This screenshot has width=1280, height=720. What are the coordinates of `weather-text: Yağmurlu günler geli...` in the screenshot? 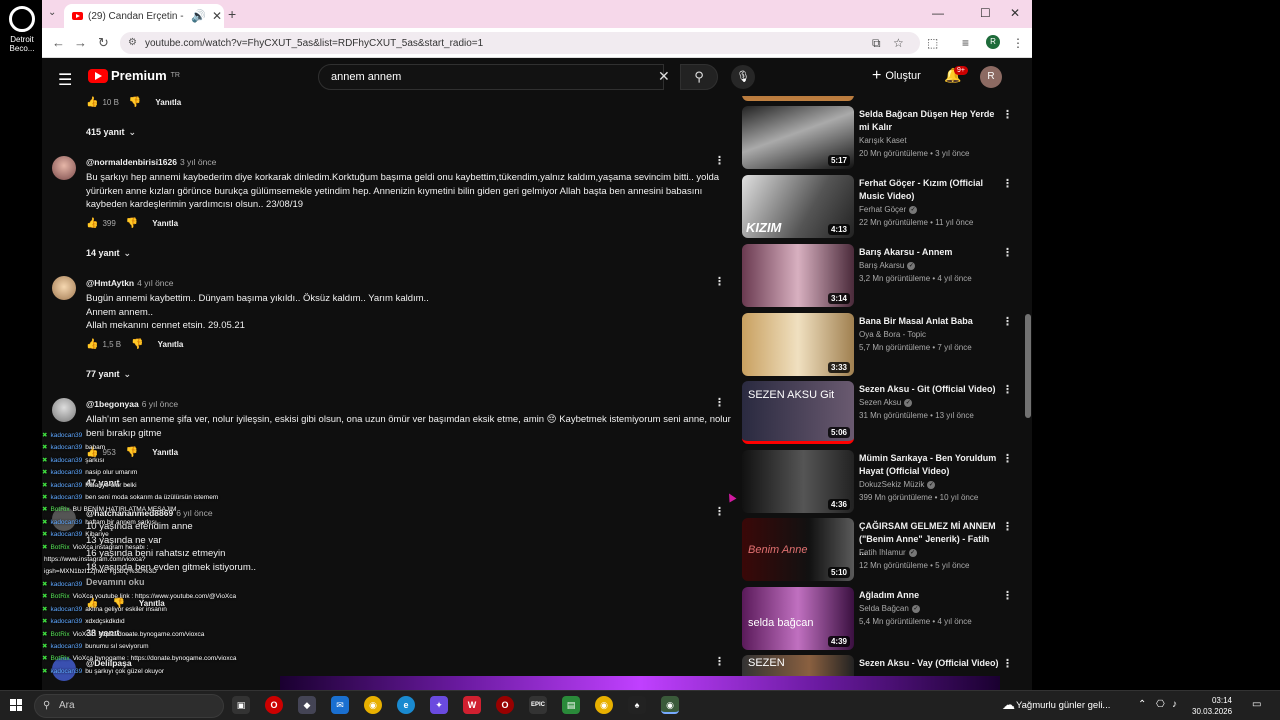 It's located at (1063, 705).